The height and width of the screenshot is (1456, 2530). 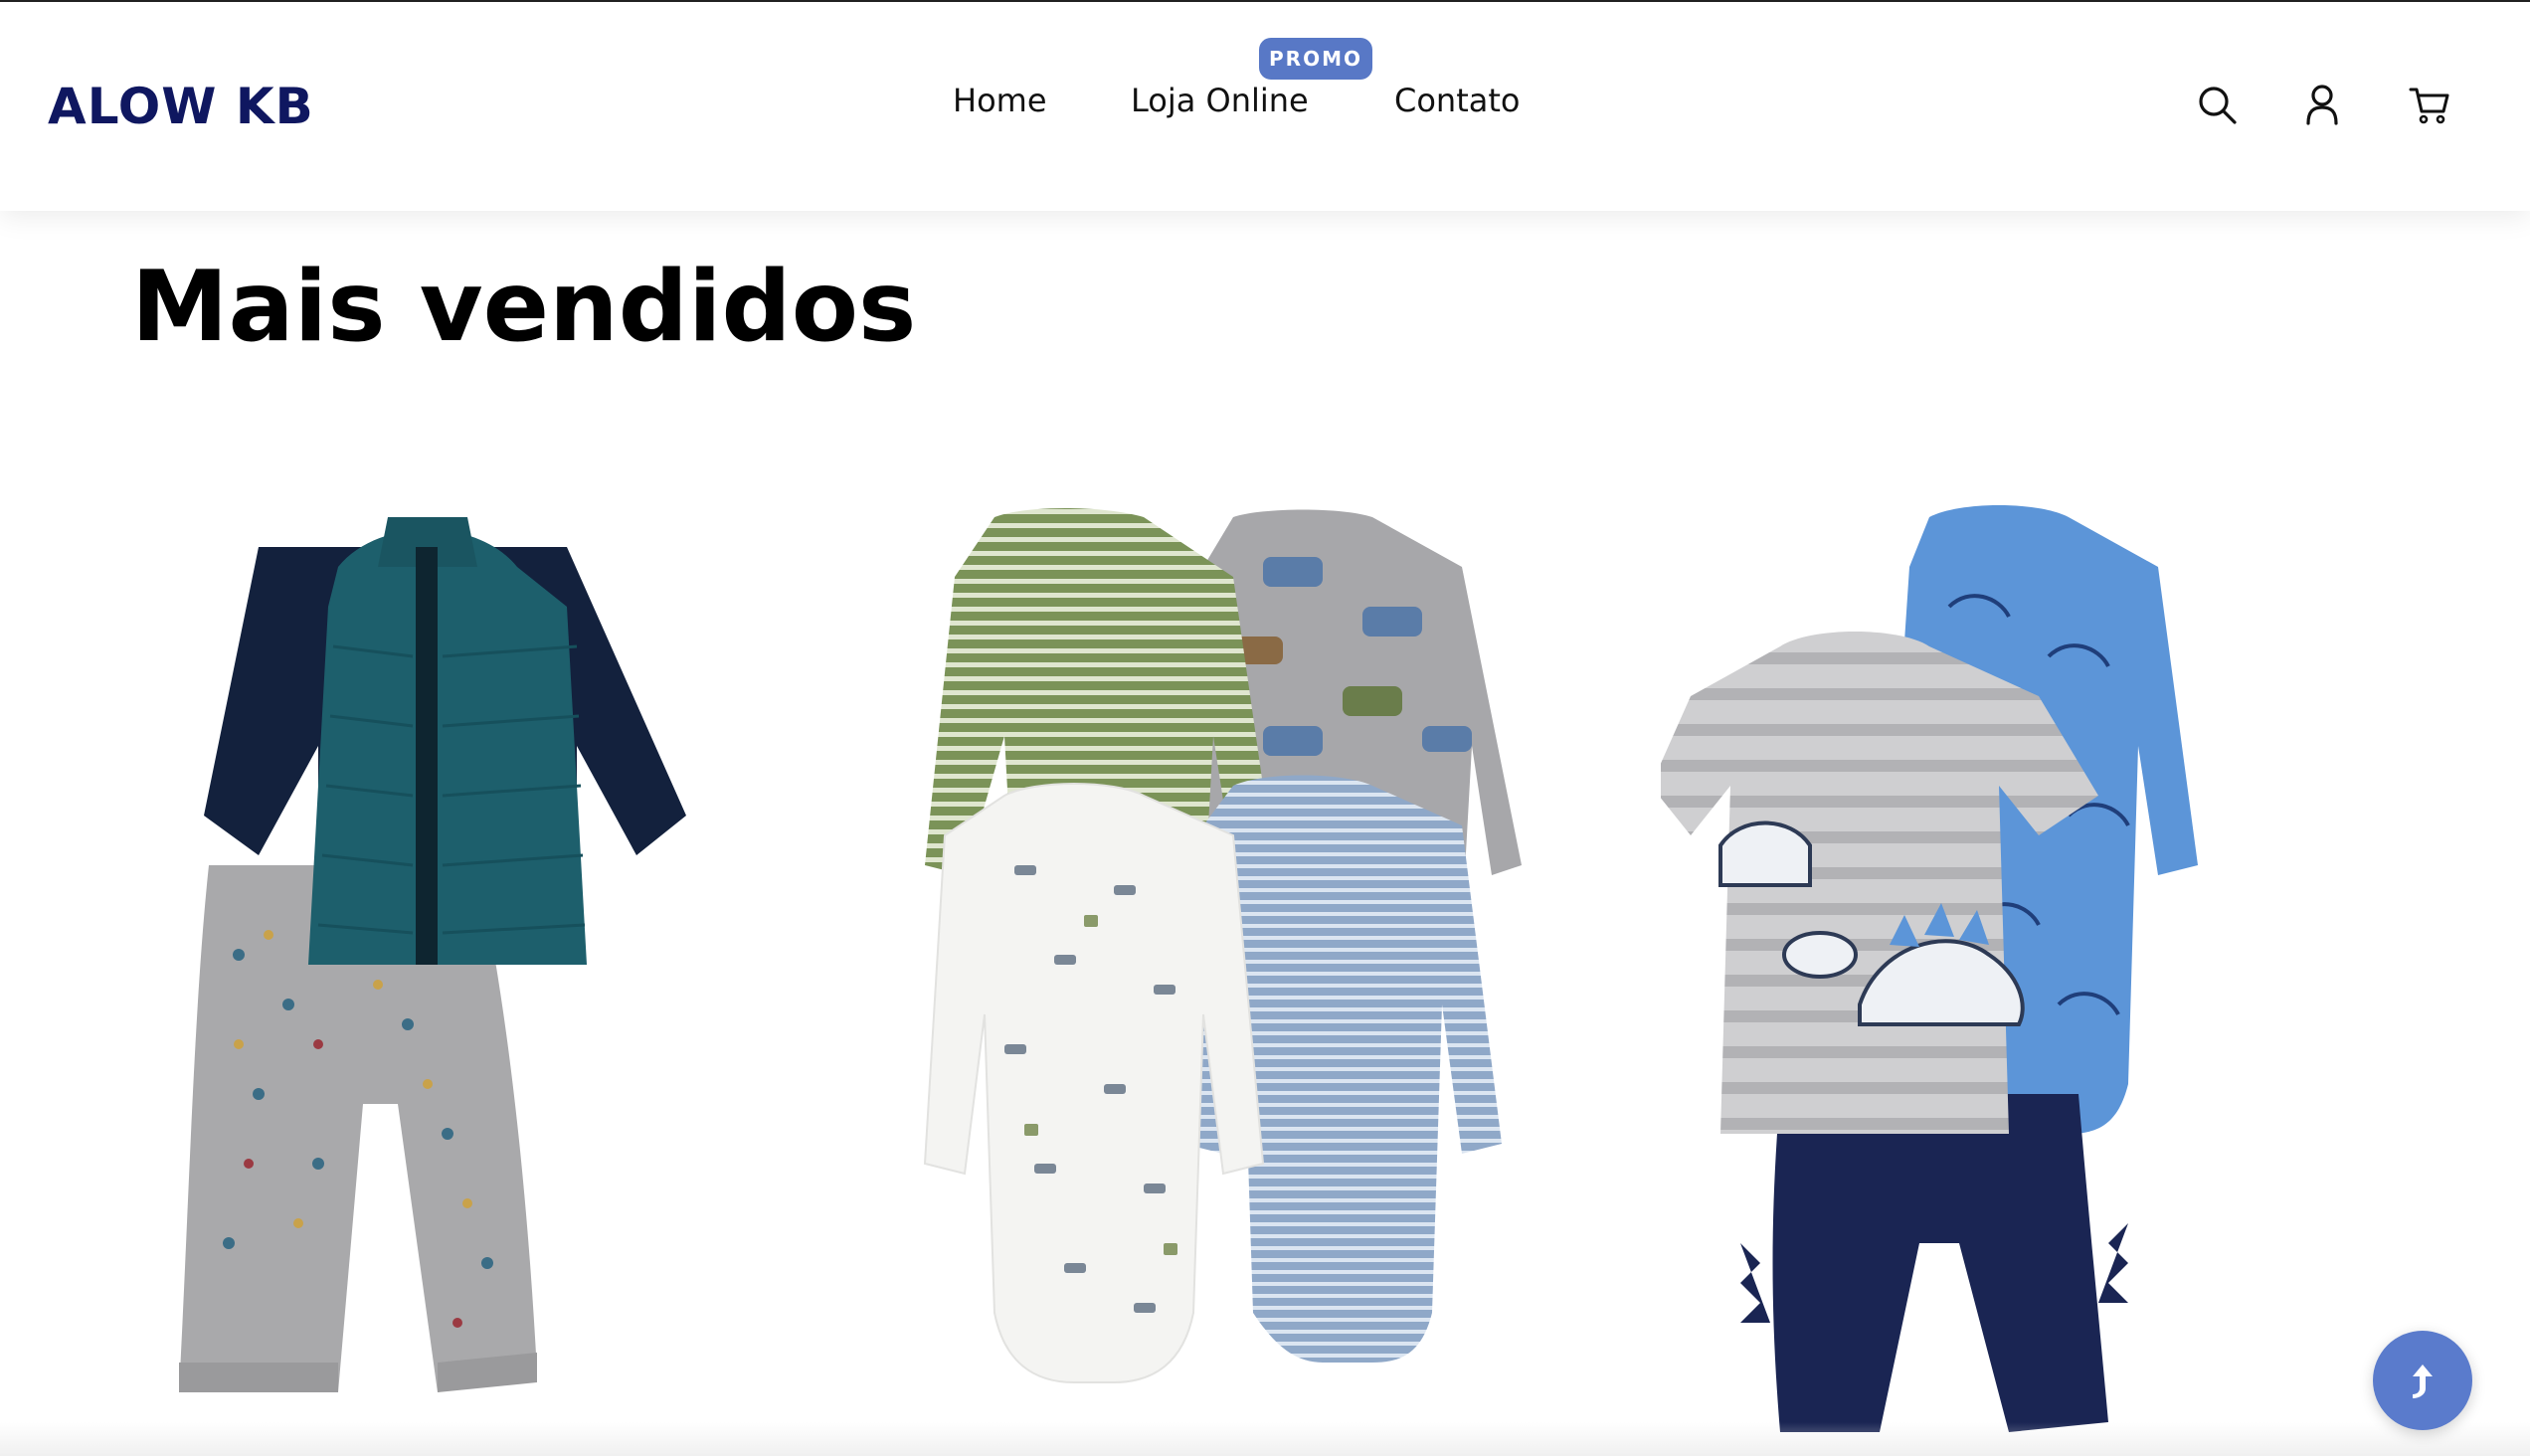 I want to click on main-nav: Home Loja Online Contato, so click(x=1265, y=111).